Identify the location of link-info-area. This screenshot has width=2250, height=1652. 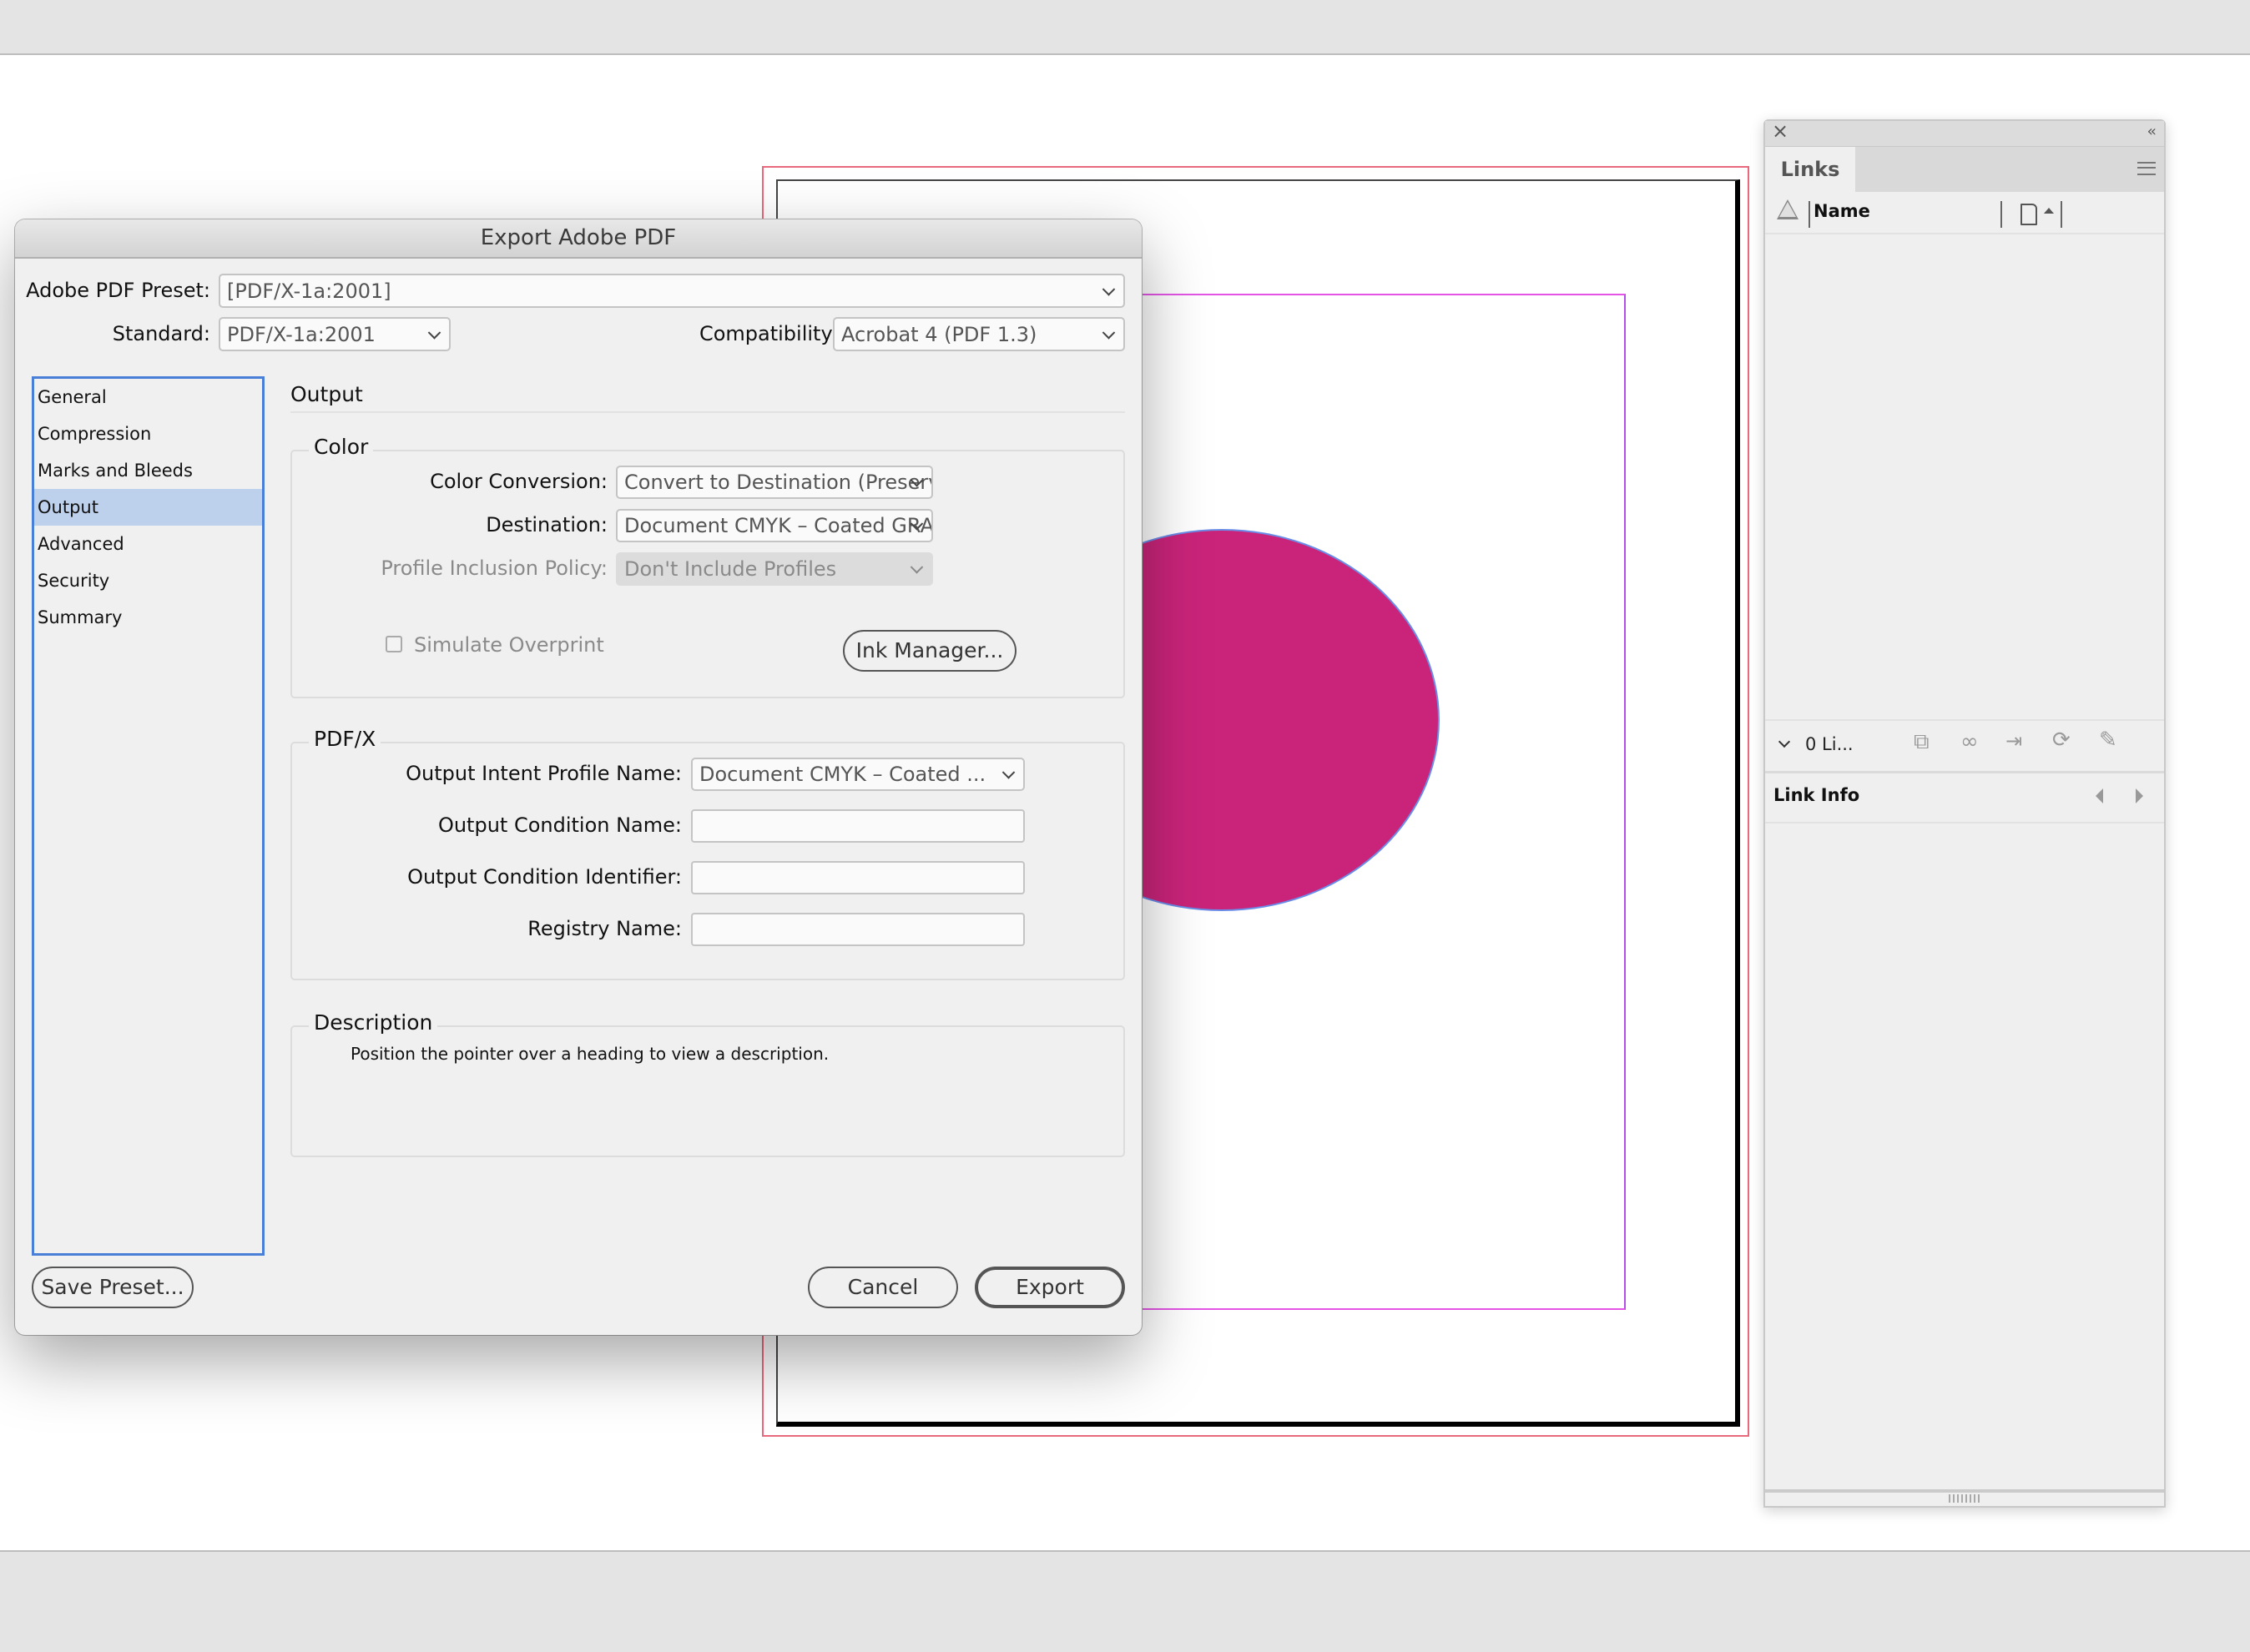
(1964, 1141).